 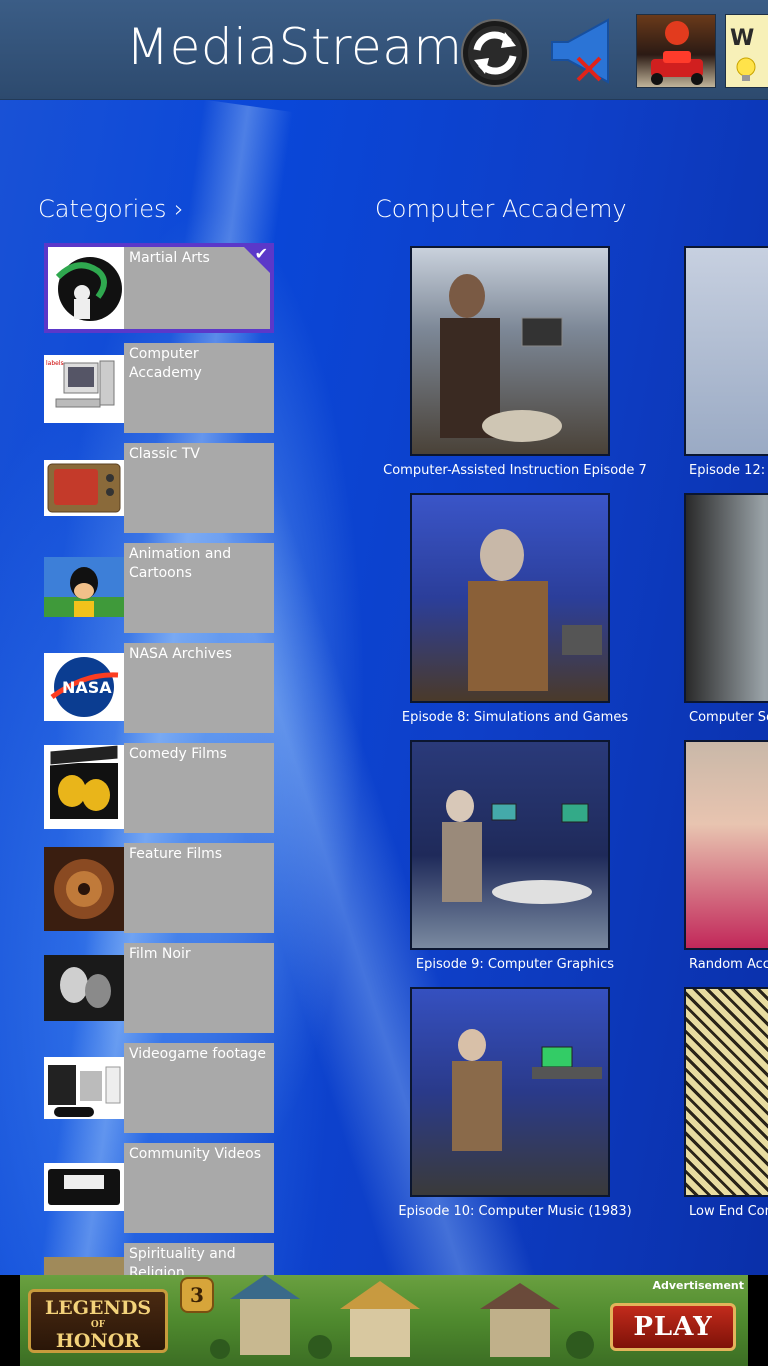 I want to click on category-label: Comedy Films, so click(x=178, y=754).